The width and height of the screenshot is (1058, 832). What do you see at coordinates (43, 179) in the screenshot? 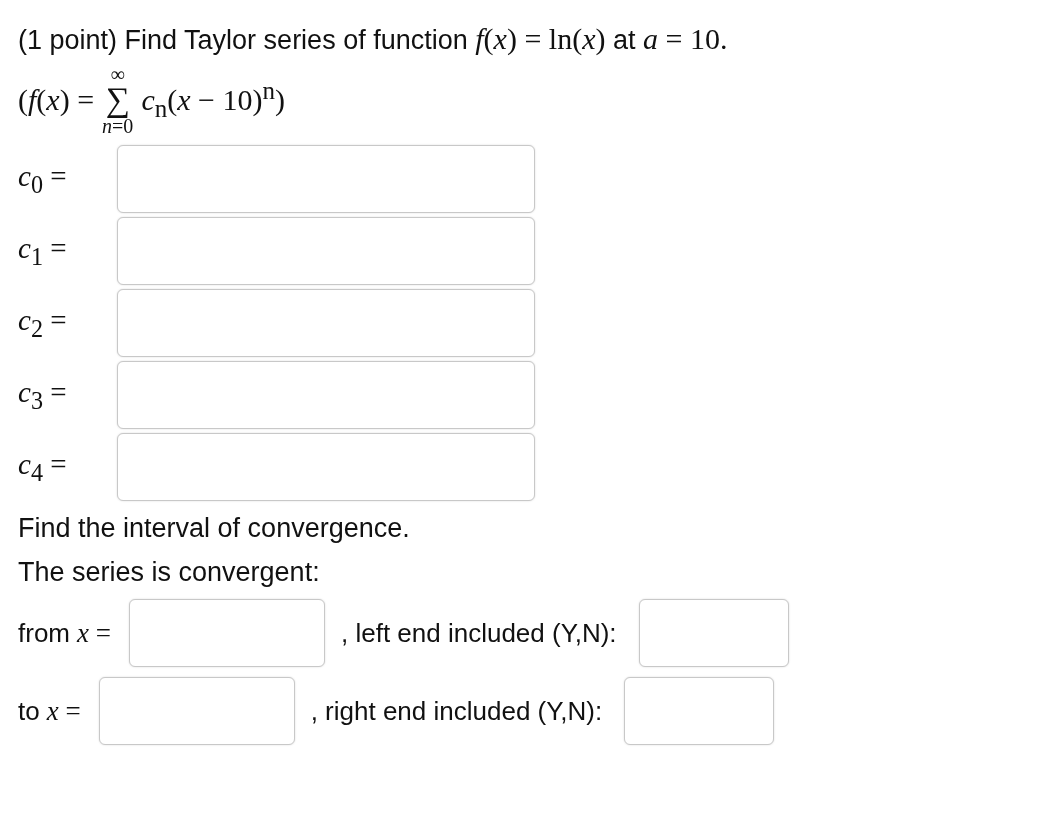
I see `coefficient-label: c$_{0}$ =` at bounding box center [43, 179].